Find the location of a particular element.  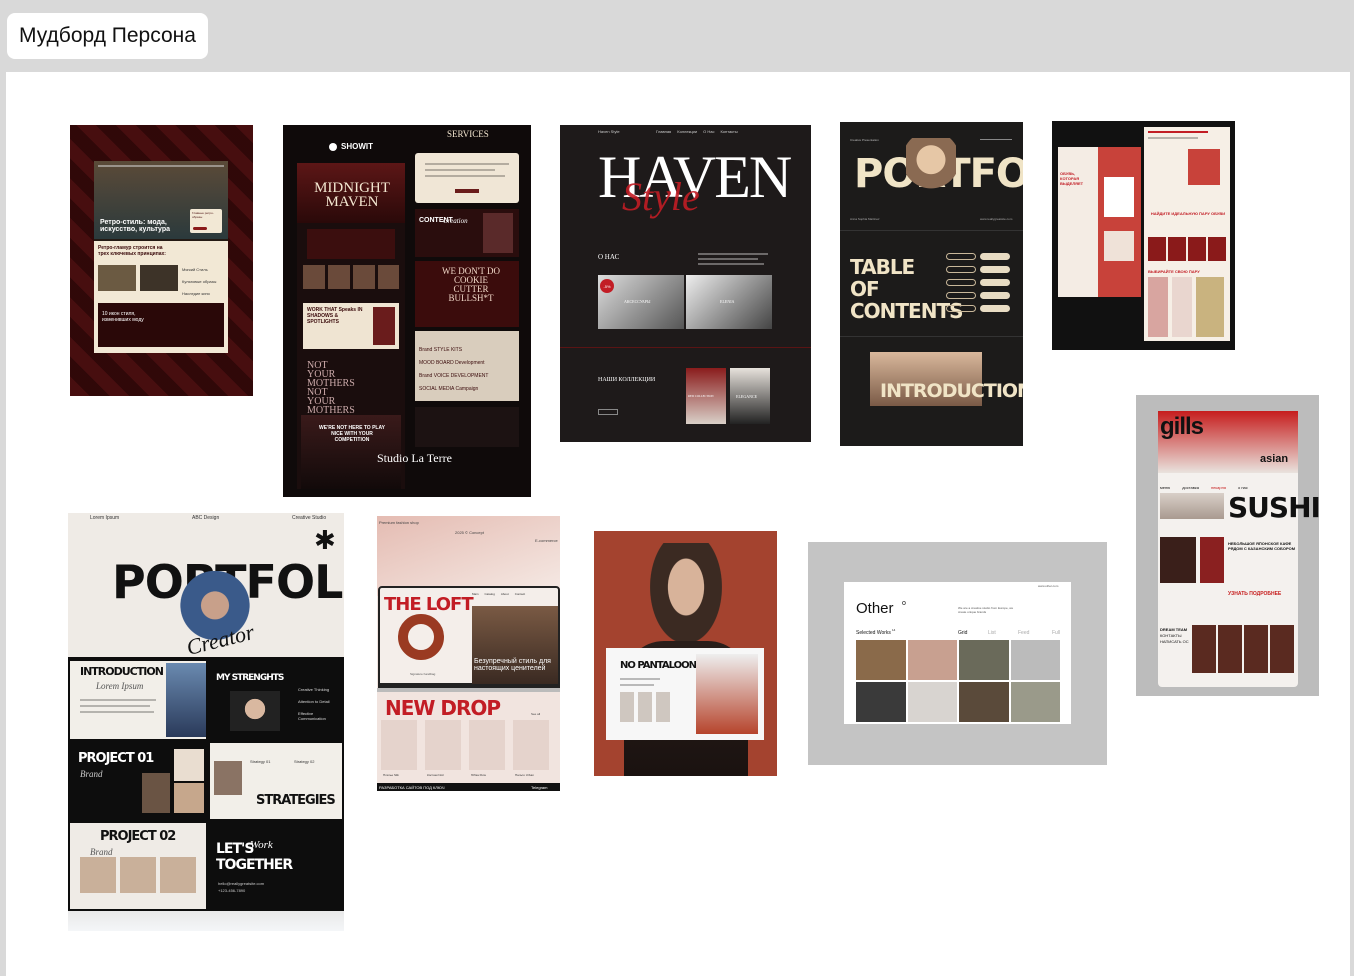

loft-drop-item-3: Пальто Urban is located at coordinates (524, 775).